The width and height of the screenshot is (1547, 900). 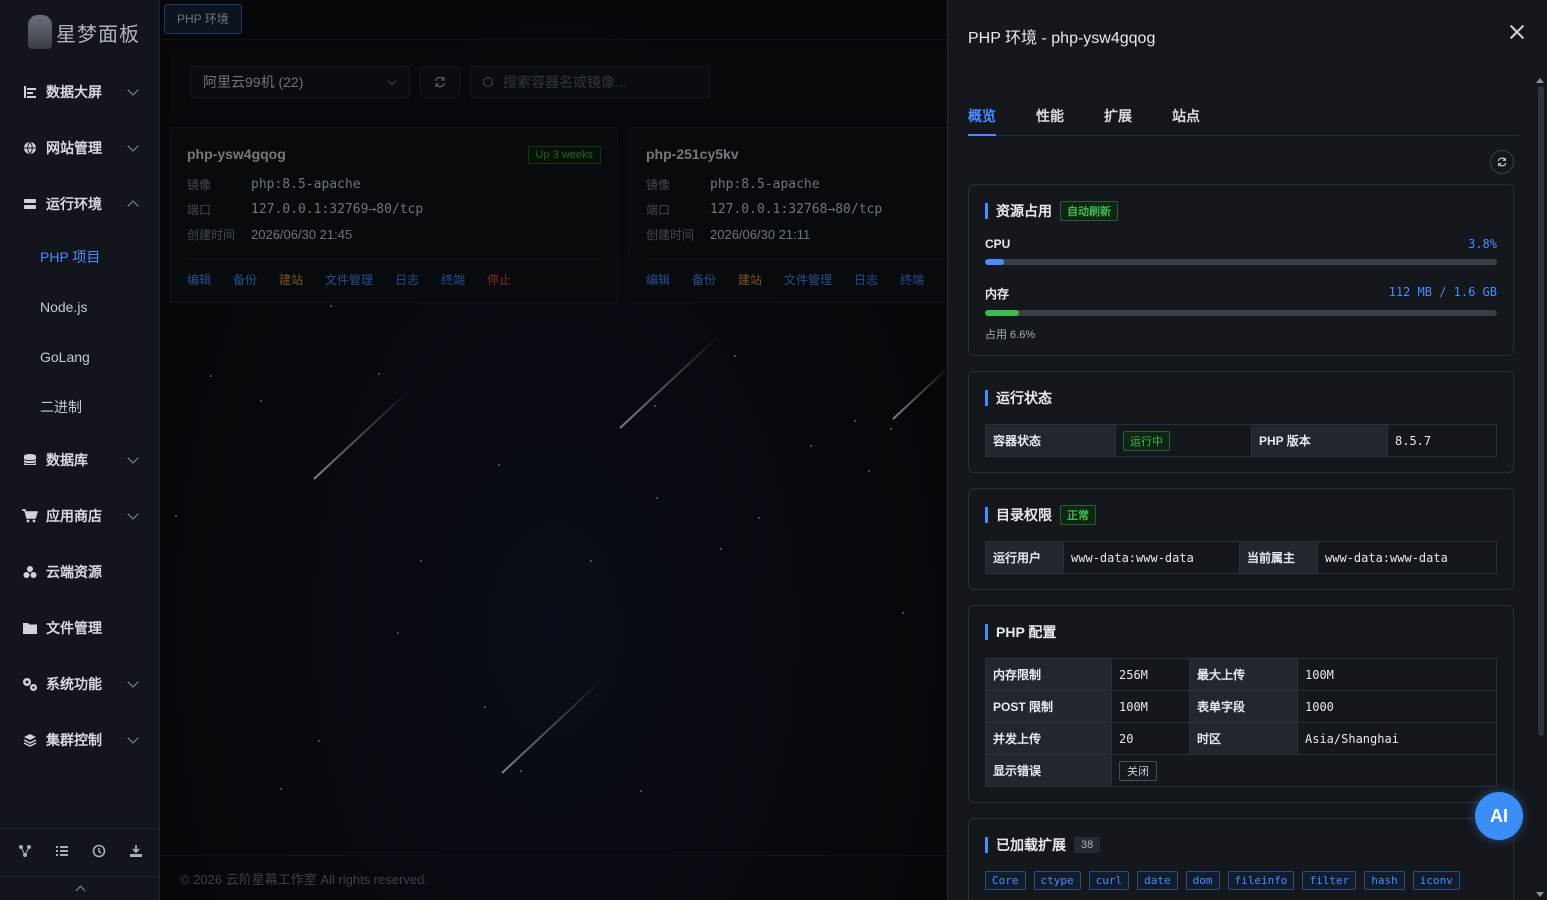 What do you see at coordinates (1397, 706) in the screenshot?
I see `config-value: 1000` at bounding box center [1397, 706].